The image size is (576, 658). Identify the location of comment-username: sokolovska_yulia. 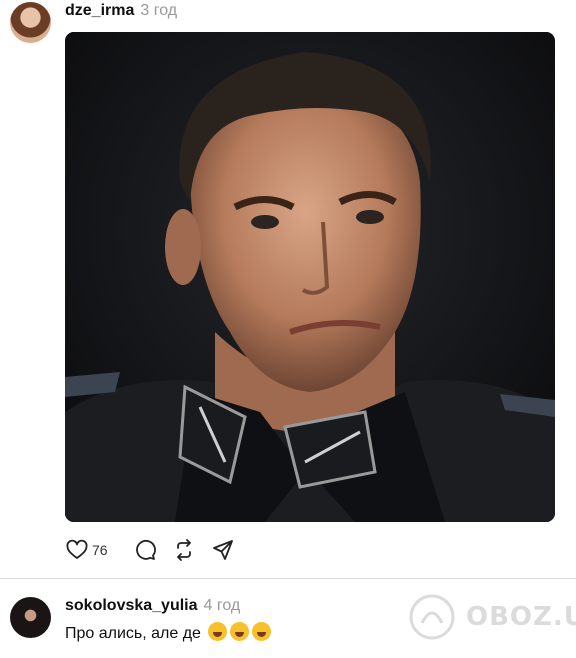
(131, 605).